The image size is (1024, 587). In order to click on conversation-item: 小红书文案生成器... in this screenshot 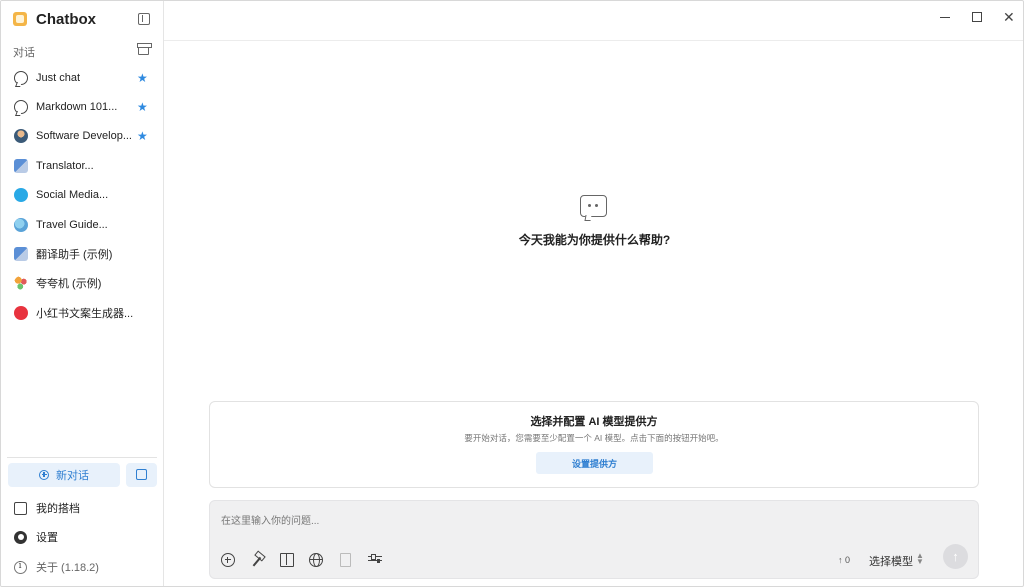, I will do `click(82, 312)`.